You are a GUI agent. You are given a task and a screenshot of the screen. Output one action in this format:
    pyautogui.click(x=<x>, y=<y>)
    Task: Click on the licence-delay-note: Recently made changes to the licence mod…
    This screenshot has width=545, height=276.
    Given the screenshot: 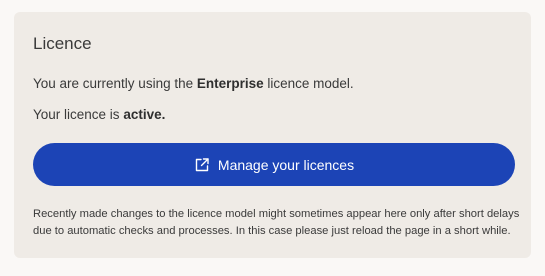 What is the action you would take?
    pyautogui.click(x=276, y=222)
    